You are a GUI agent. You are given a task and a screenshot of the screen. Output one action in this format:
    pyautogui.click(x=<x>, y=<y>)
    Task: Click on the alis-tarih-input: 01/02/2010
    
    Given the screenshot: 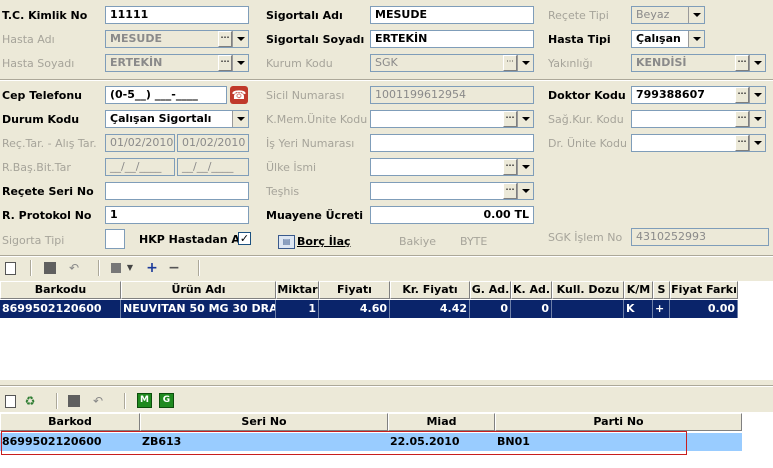 What is the action you would take?
    pyautogui.click(x=213, y=143)
    